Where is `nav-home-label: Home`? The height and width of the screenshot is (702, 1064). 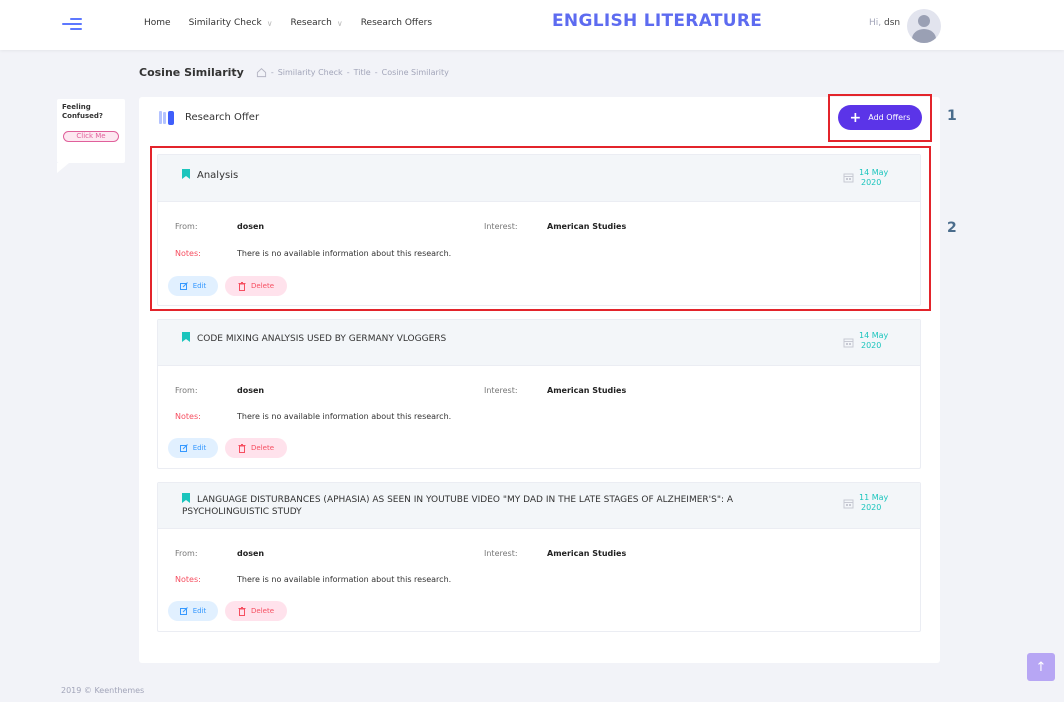
nav-home-label: Home is located at coordinates (157, 23).